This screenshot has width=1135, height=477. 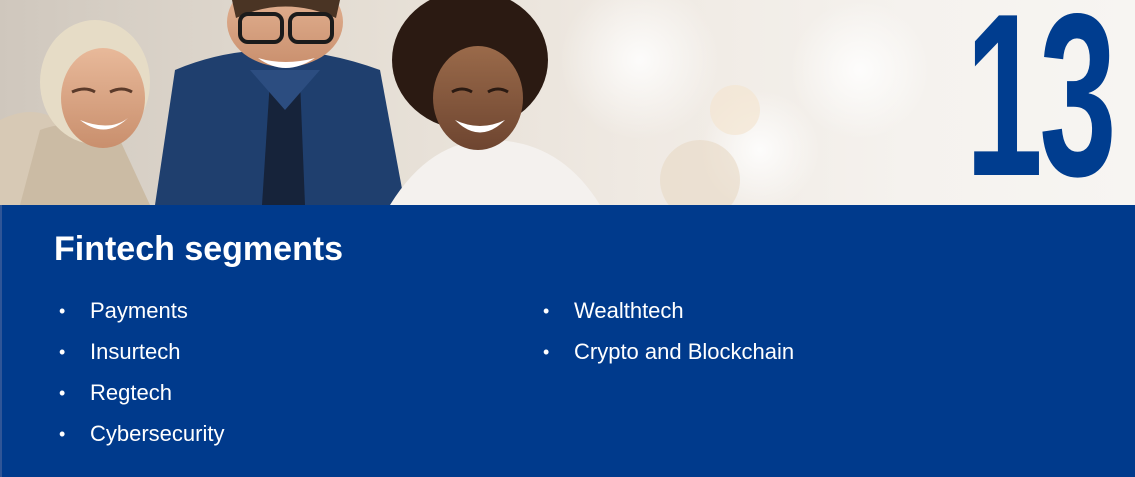 I want to click on slide-title: Fintech segments, so click(x=199, y=249).